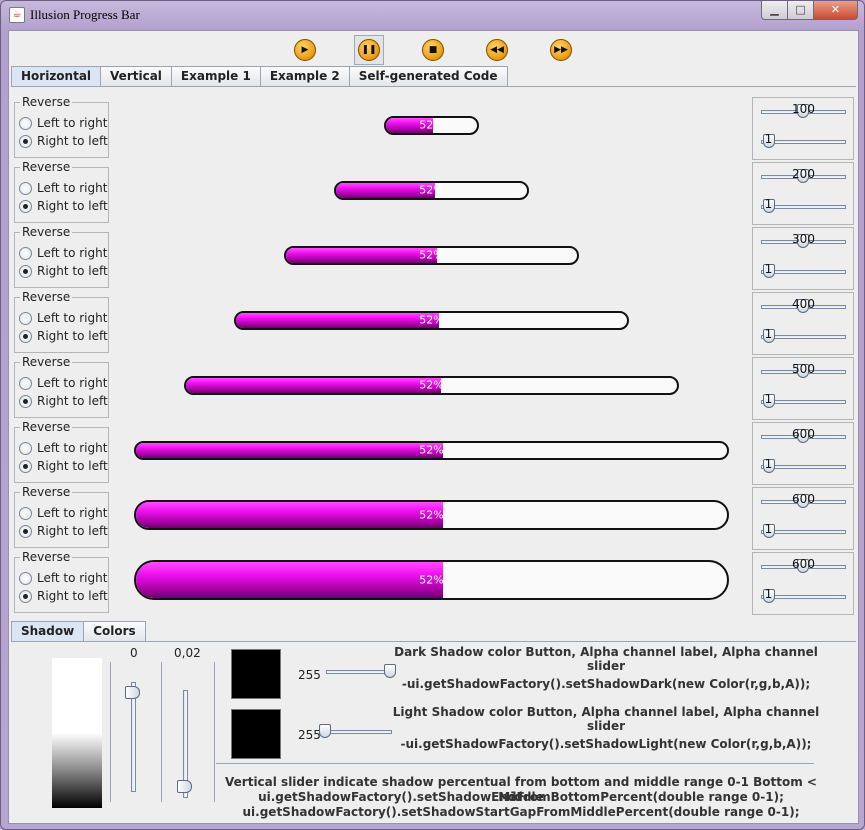  I want to click on separator, so click(515, 763).